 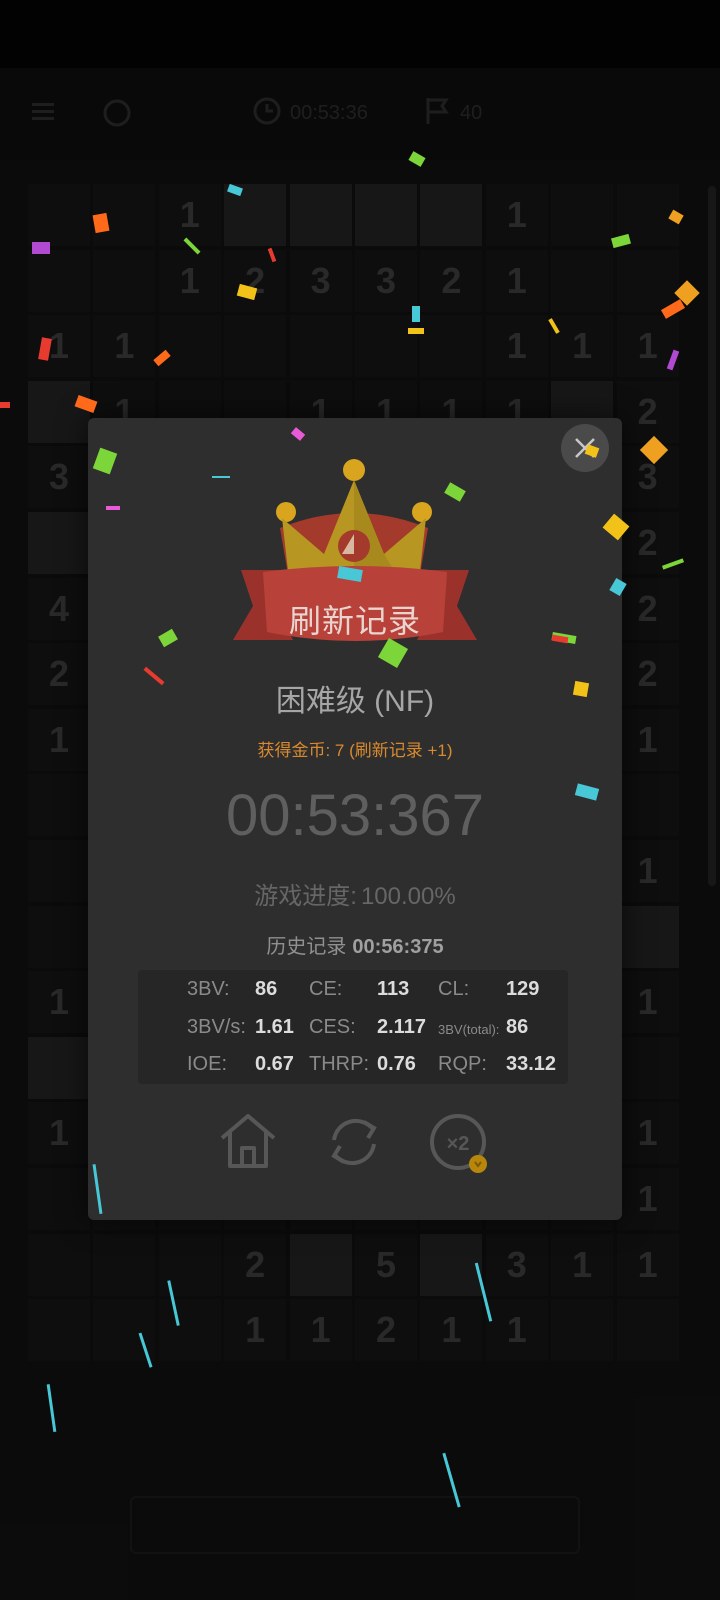 What do you see at coordinates (531, 1064) in the screenshot?
I see `stat-rqp-value: 33.12` at bounding box center [531, 1064].